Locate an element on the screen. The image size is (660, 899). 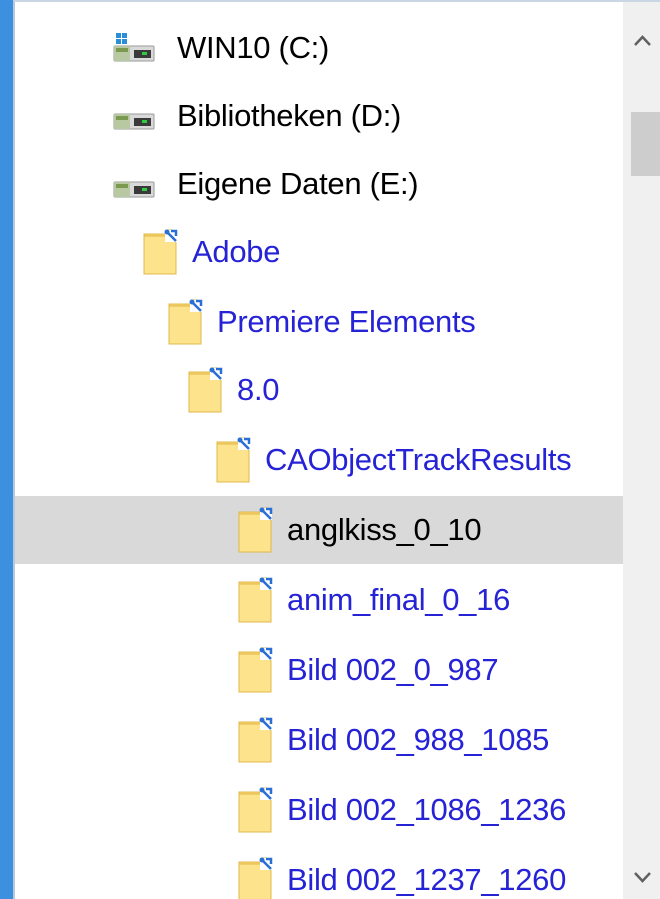
tree-item-label: anglkiss_0_10 is located at coordinates (384, 529).